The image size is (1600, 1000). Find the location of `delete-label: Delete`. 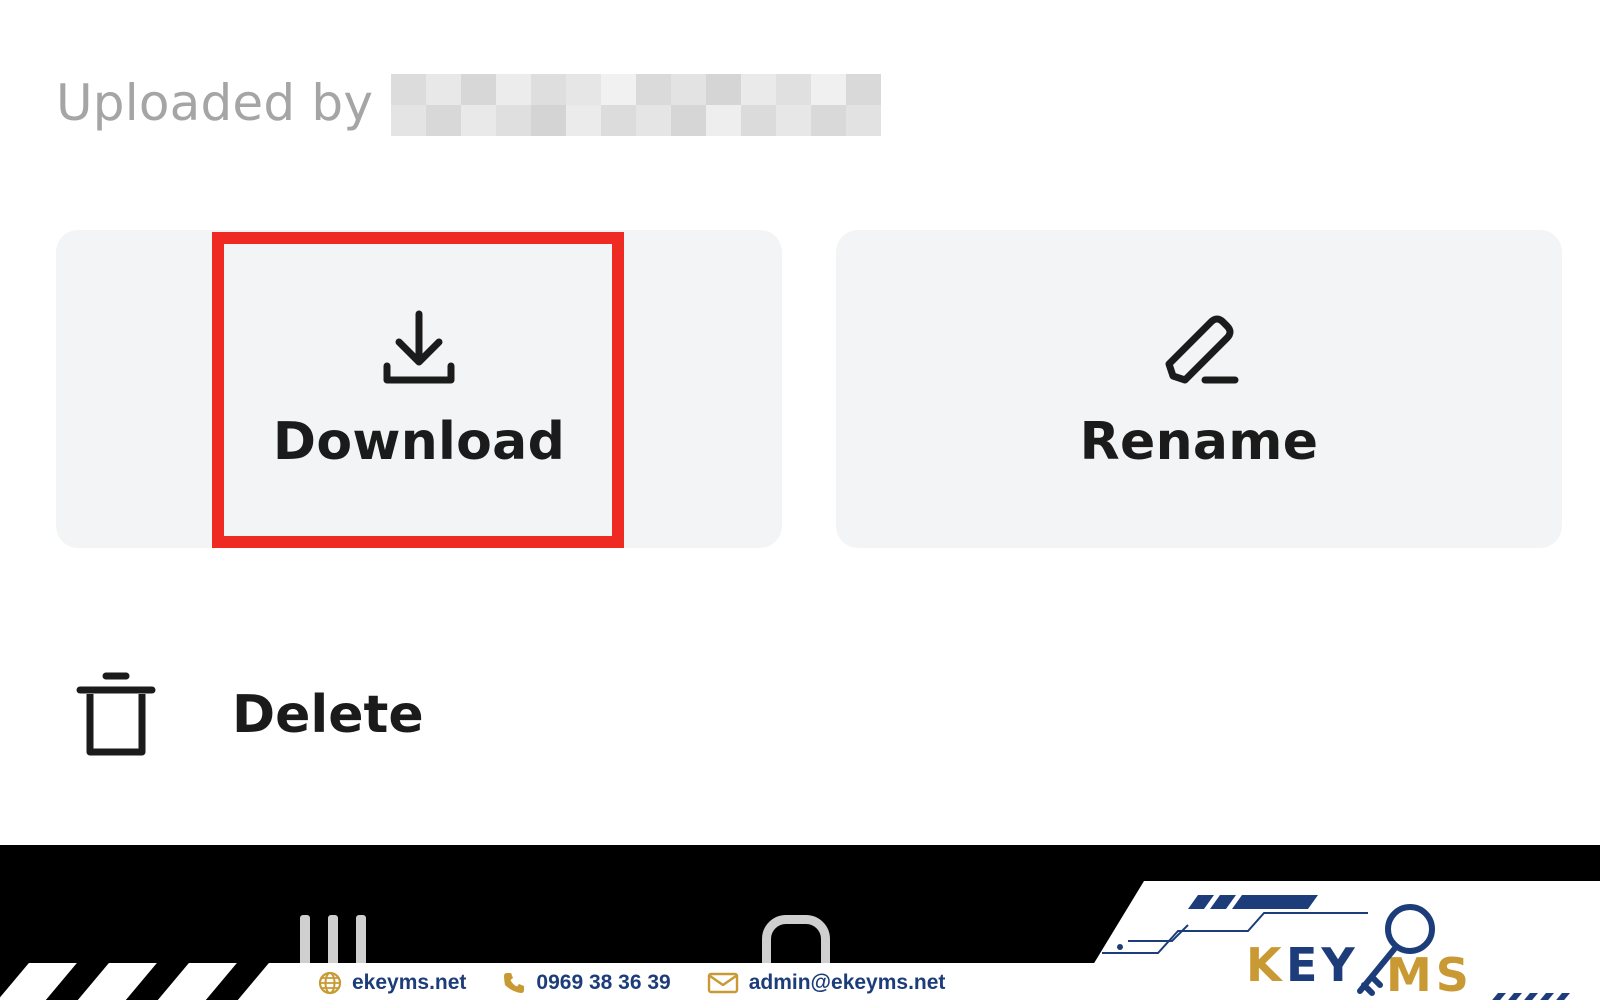

delete-label: Delete is located at coordinates (328, 715).